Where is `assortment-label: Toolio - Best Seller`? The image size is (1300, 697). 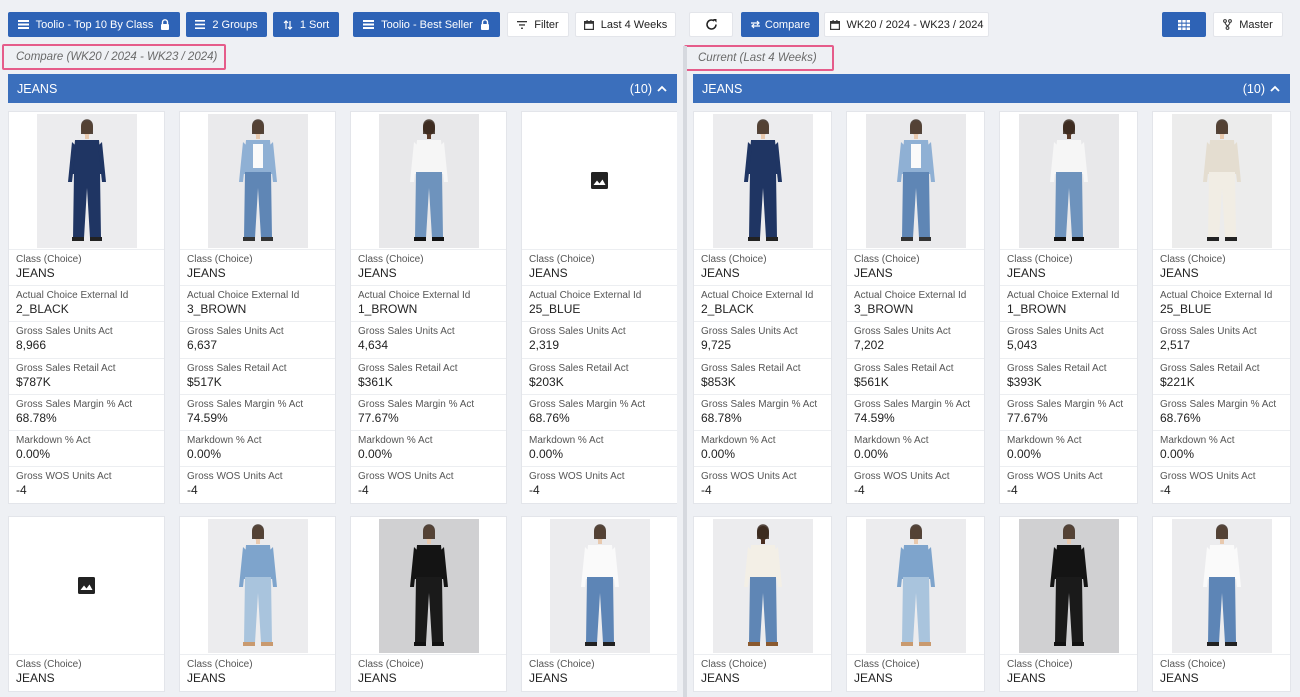 assortment-label: Toolio - Best Seller is located at coordinates (427, 24).